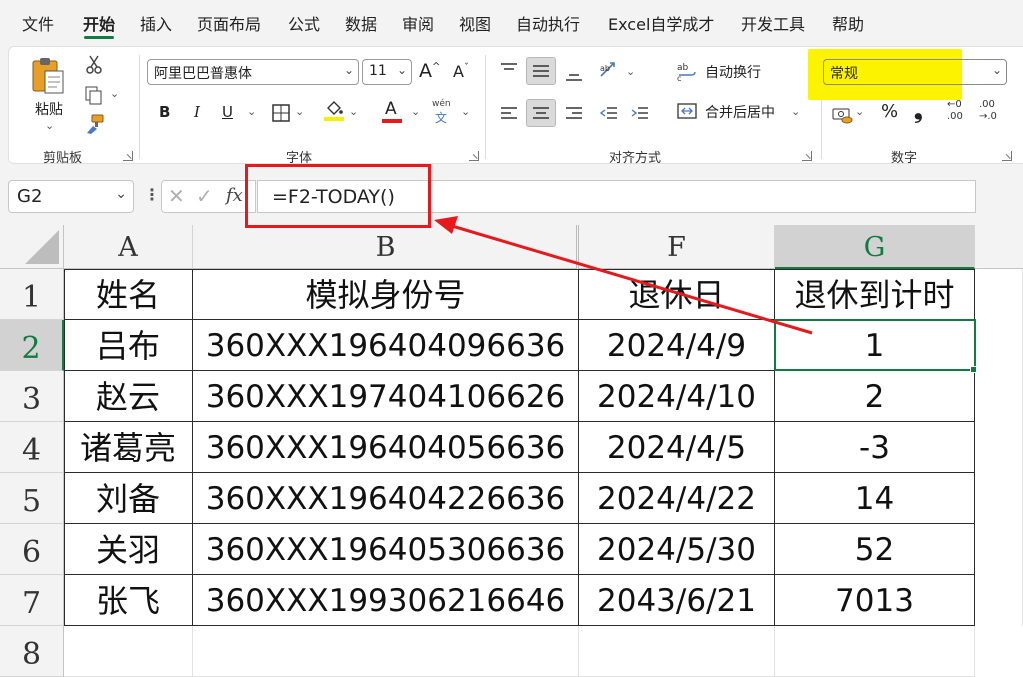  I want to click on table-cell: 360XXX199306216646, so click(386, 600).